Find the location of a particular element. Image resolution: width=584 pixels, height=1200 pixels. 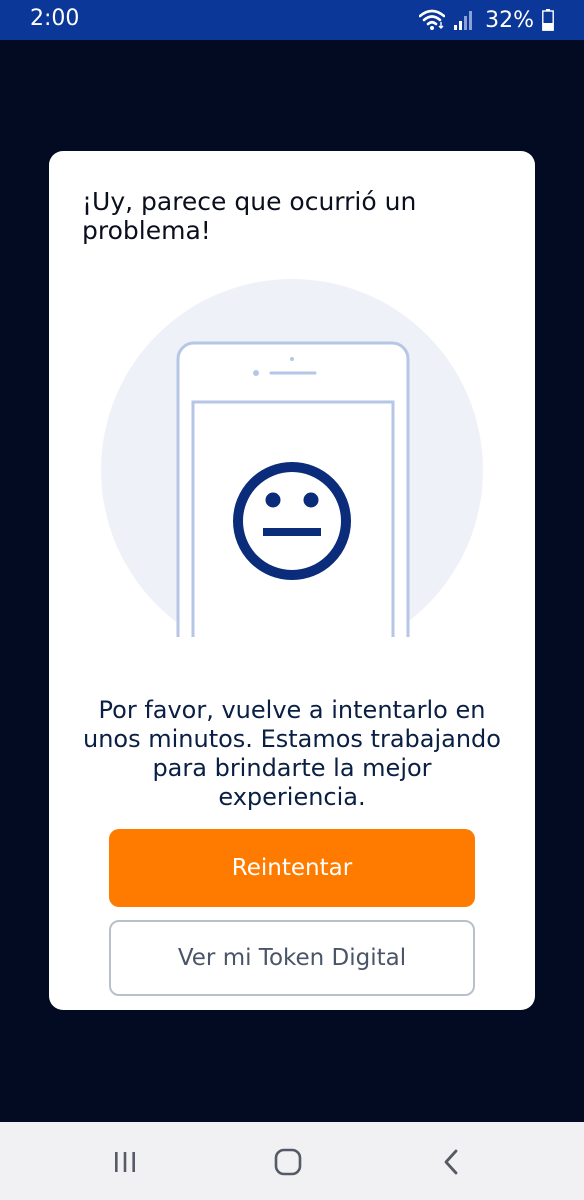

status-icons: 32% is located at coordinates (486, 20).